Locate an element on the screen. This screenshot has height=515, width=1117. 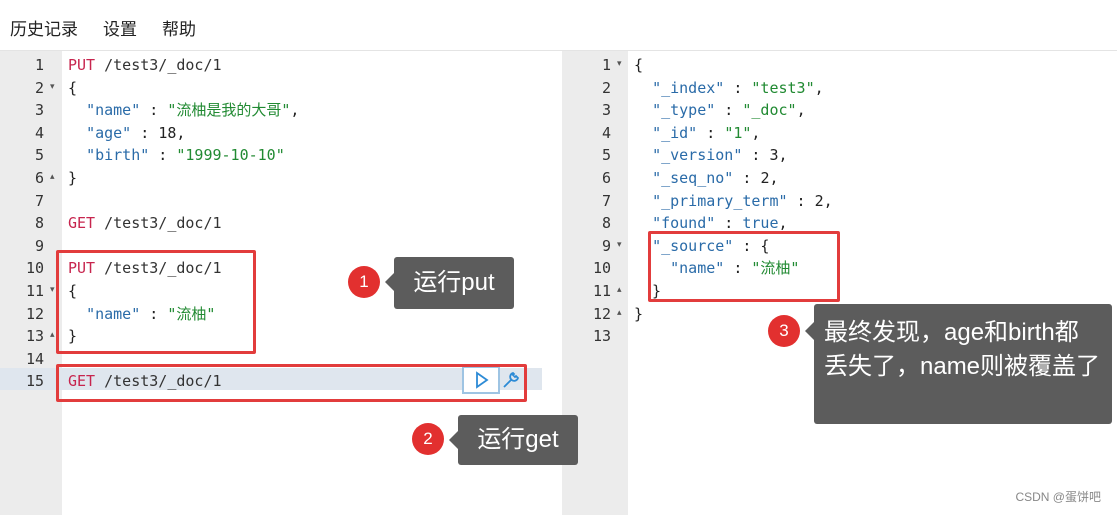
code-line: "birth" : "1999-10-10" is located at coordinates (176, 155).